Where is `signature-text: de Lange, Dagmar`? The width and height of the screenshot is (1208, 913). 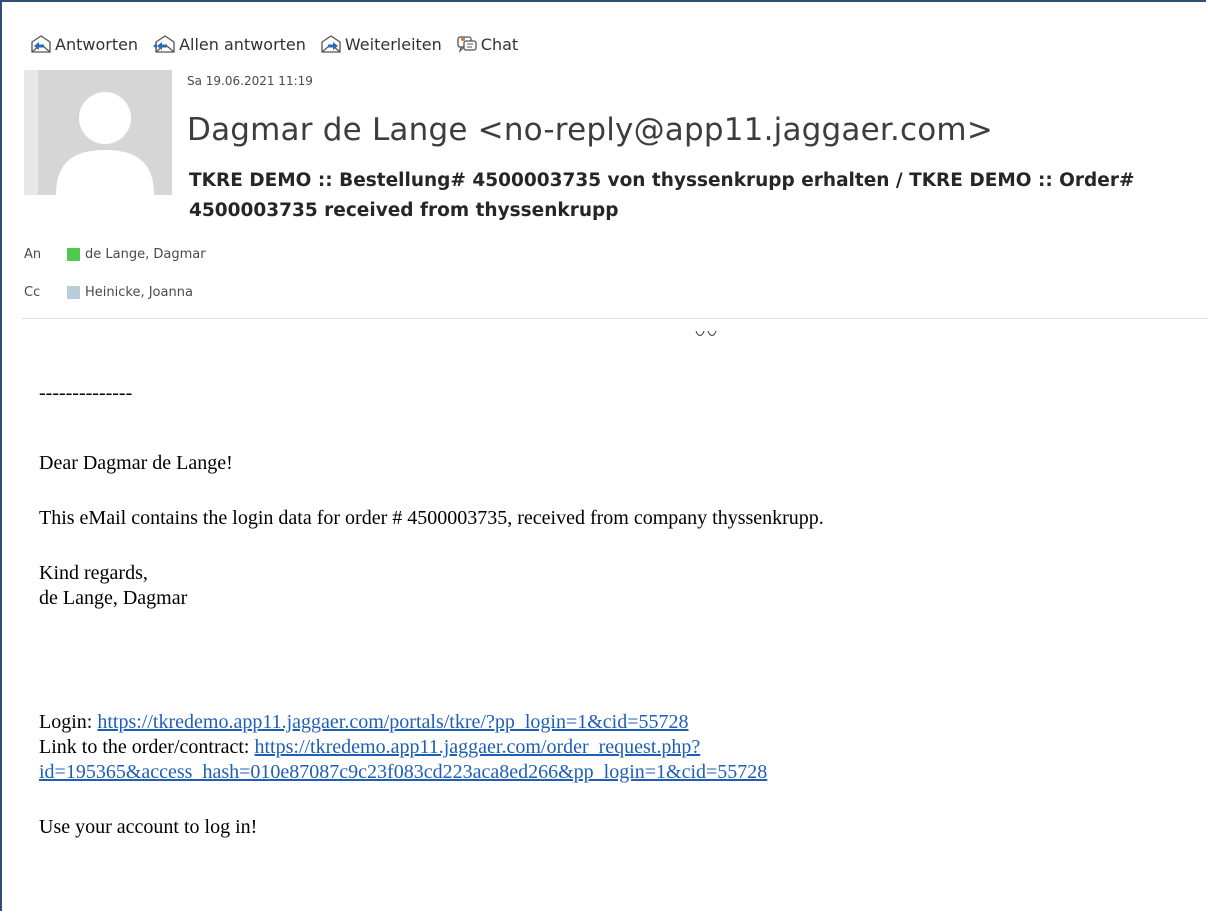 signature-text: de Lange, Dagmar is located at coordinates (113, 598).